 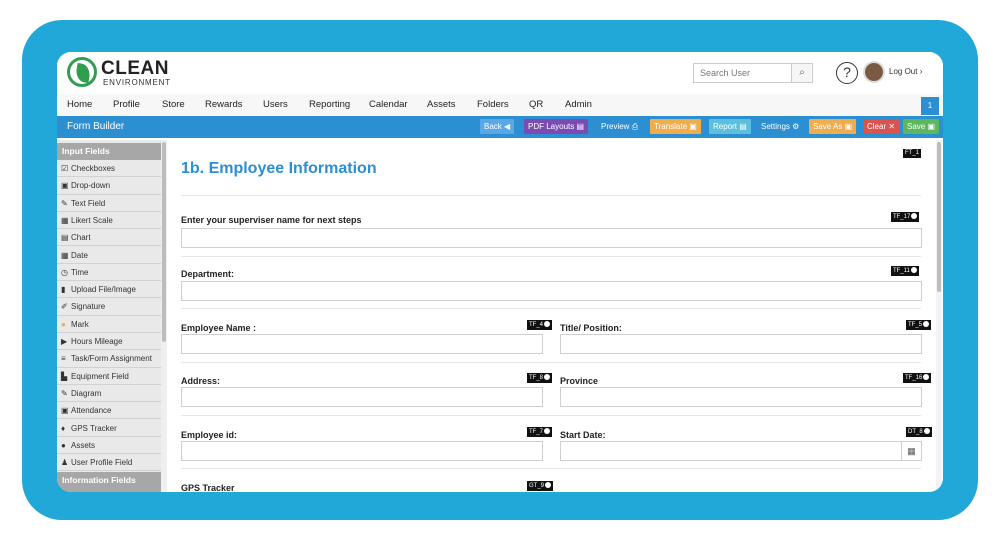 What do you see at coordinates (173, 104) in the screenshot?
I see `menu-item-store: Store` at bounding box center [173, 104].